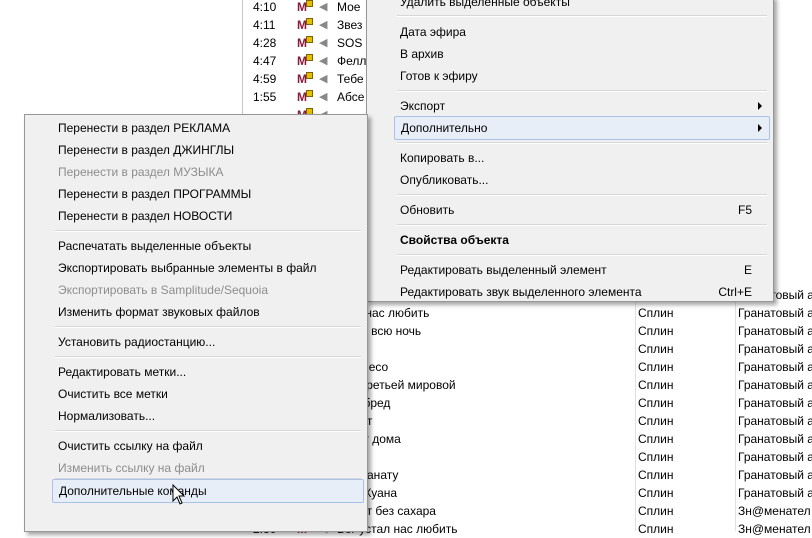 The height and width of the screenshot is (538, 812). I want to click on menu-item-shortcut: Ctrl+E, so click(735, 292).